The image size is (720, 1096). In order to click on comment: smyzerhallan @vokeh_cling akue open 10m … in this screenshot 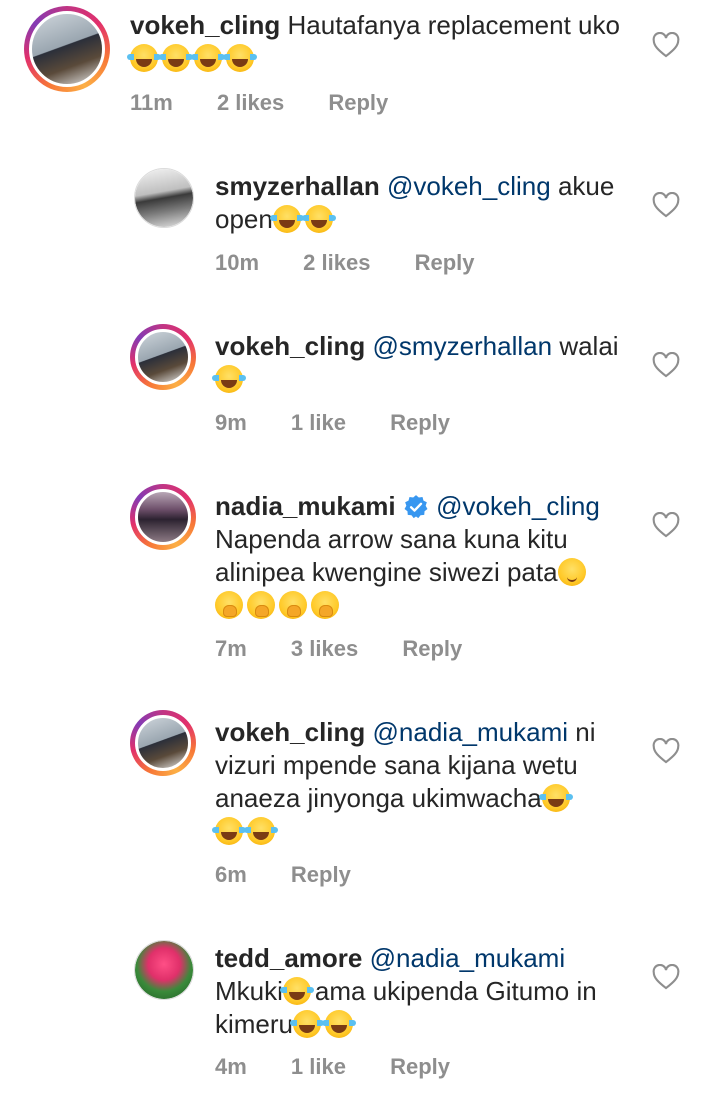, I will do `click(360, 235)`.